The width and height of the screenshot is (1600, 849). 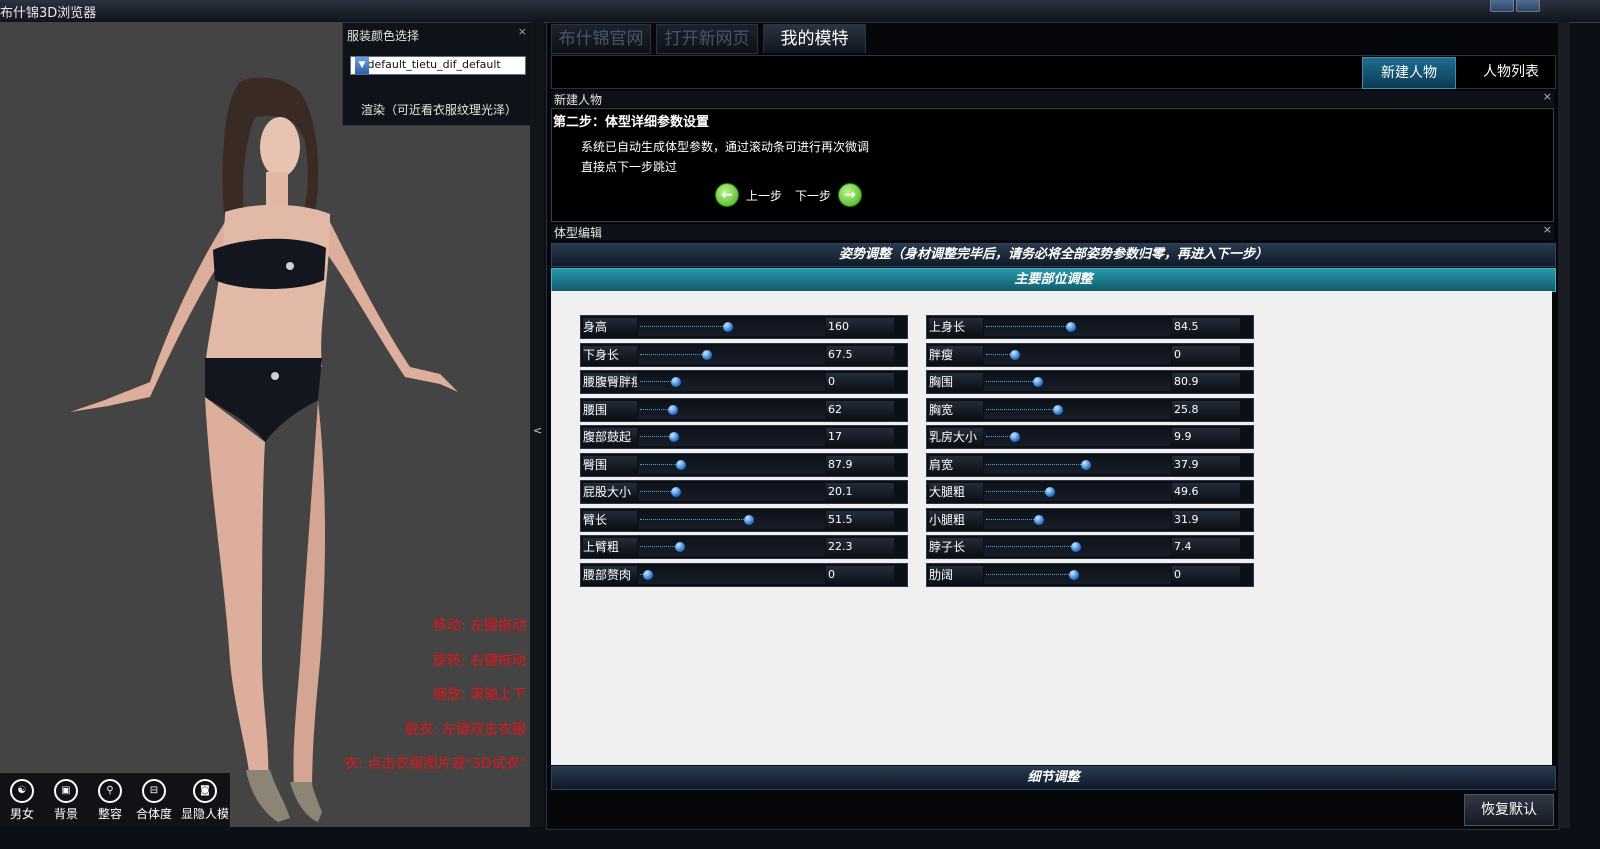 I want to click on new-person-button: 新建人物, so click(x=1409, y=73).